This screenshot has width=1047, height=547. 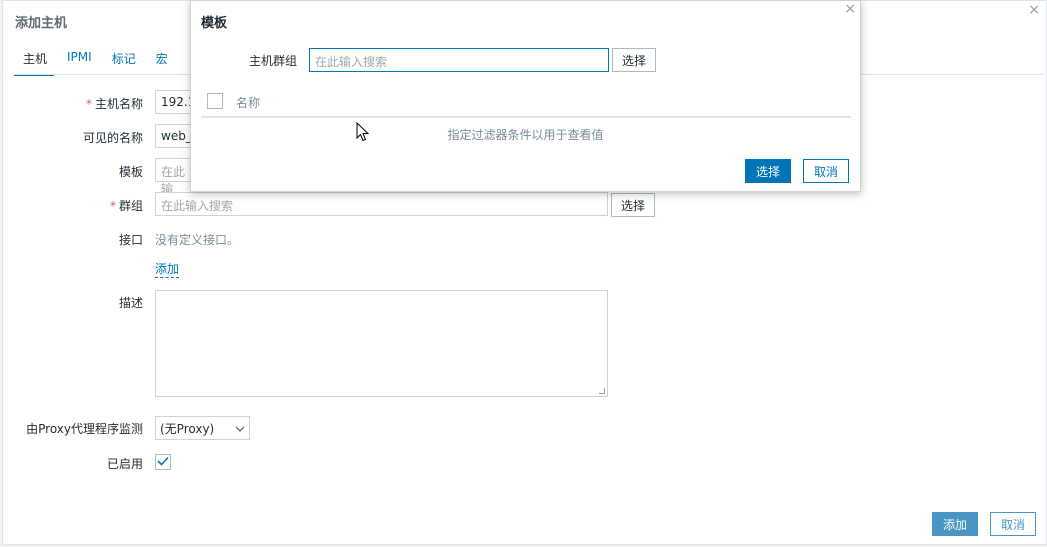 What do you see at coordinates (124, 464) in the screenshot?
I see `enabled-label: 已启用` at bounding box center [124, 464].